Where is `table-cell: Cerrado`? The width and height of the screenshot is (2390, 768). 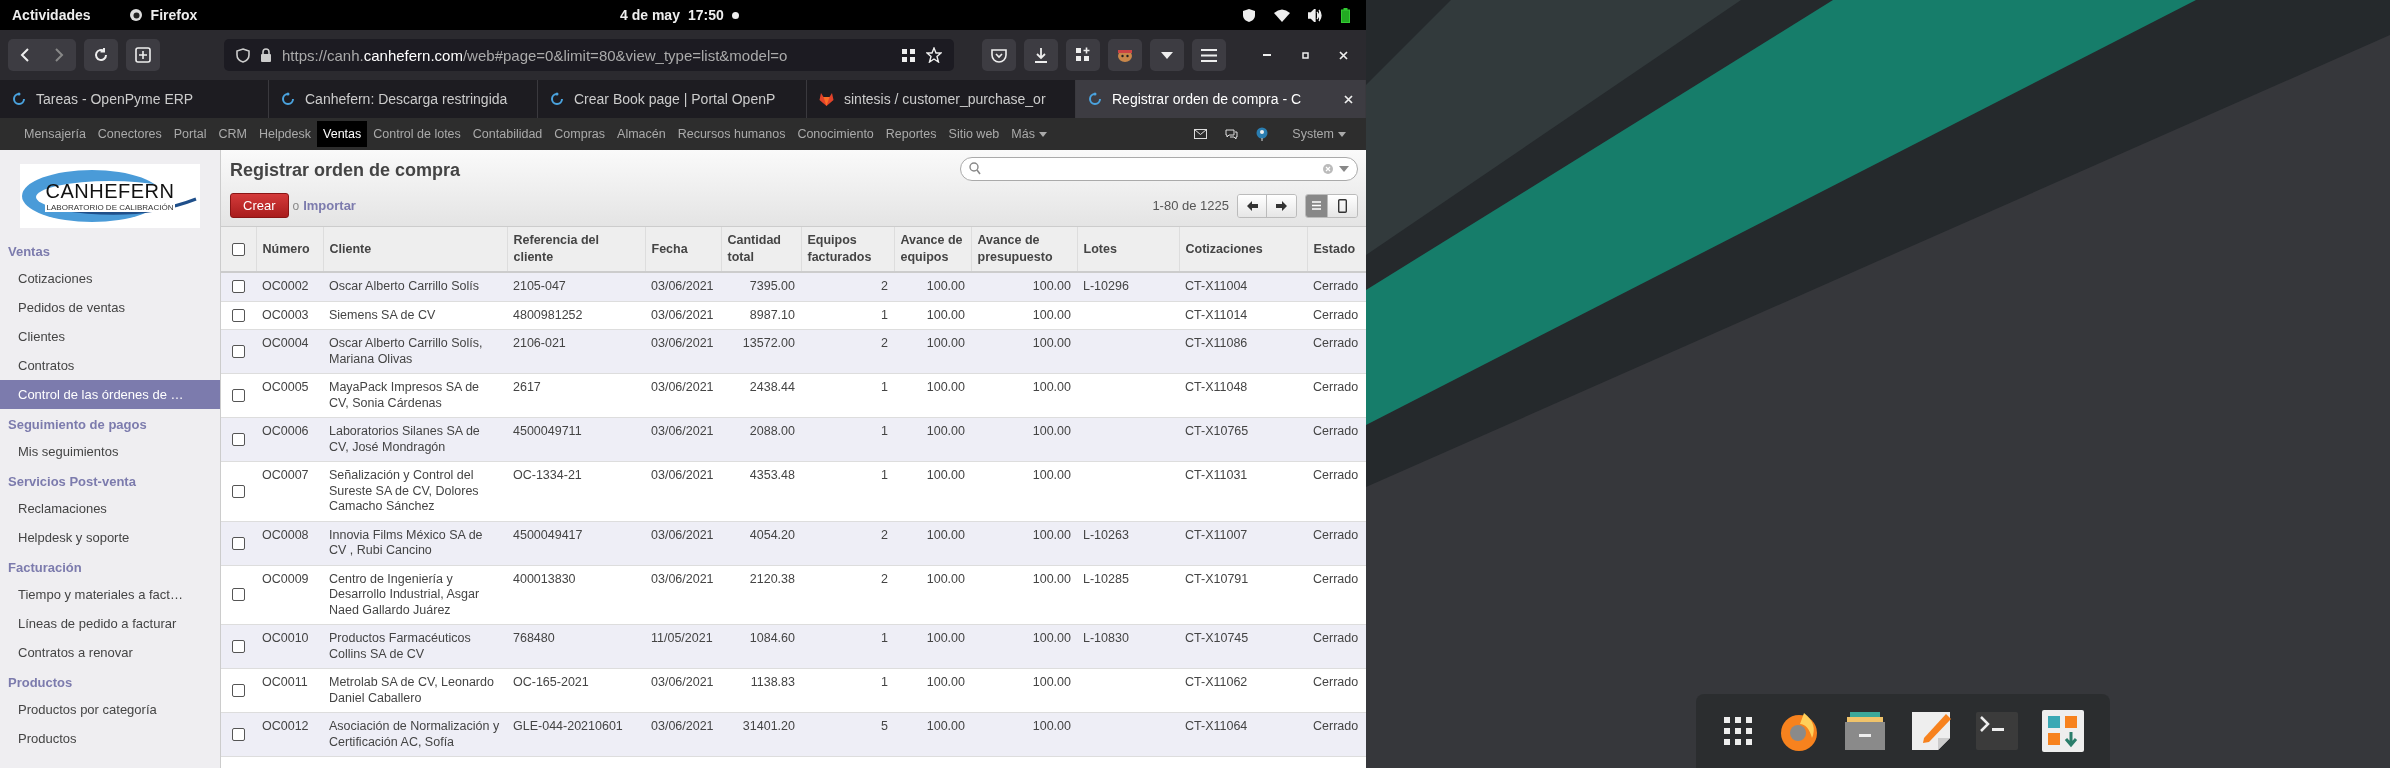 table-cell: Cerrado is located at coordinates (1336, 431).